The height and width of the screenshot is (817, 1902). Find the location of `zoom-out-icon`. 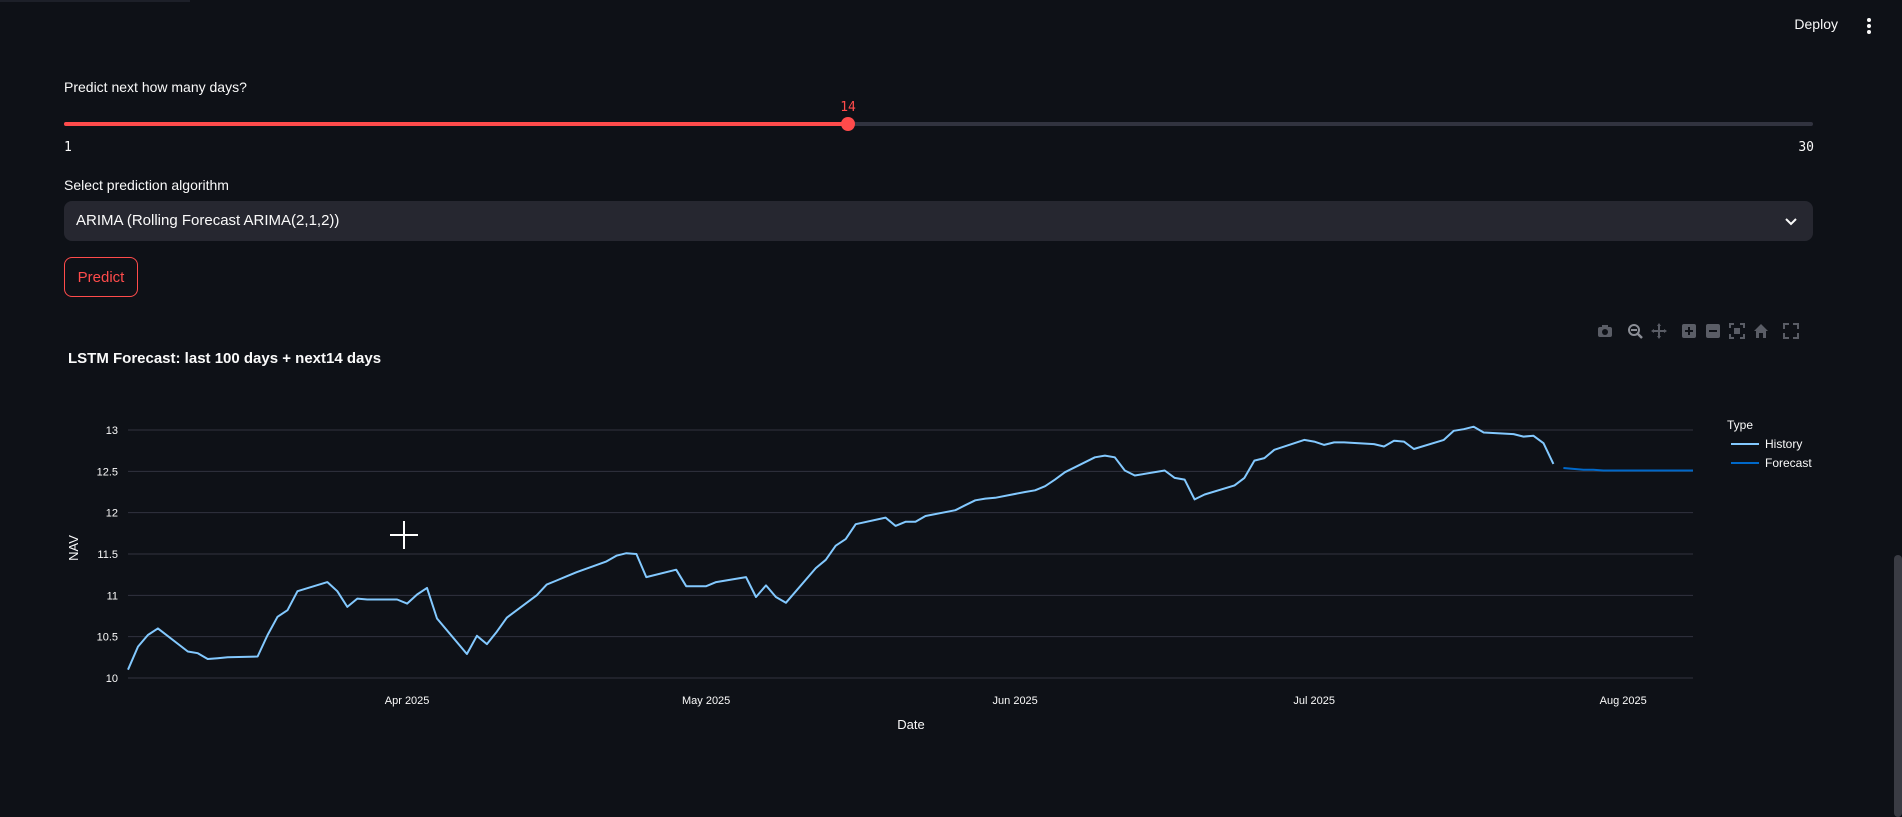

zoom-out-icon is located at coordinates (1713, 331).